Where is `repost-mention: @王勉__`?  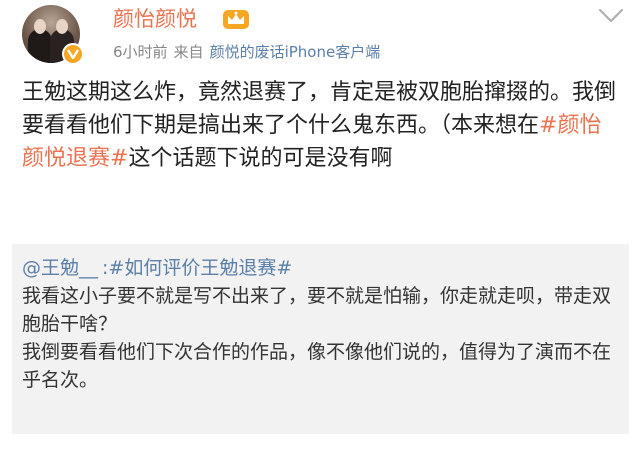
repost-mention: @王勉__ is located at coordinates (60, 268).